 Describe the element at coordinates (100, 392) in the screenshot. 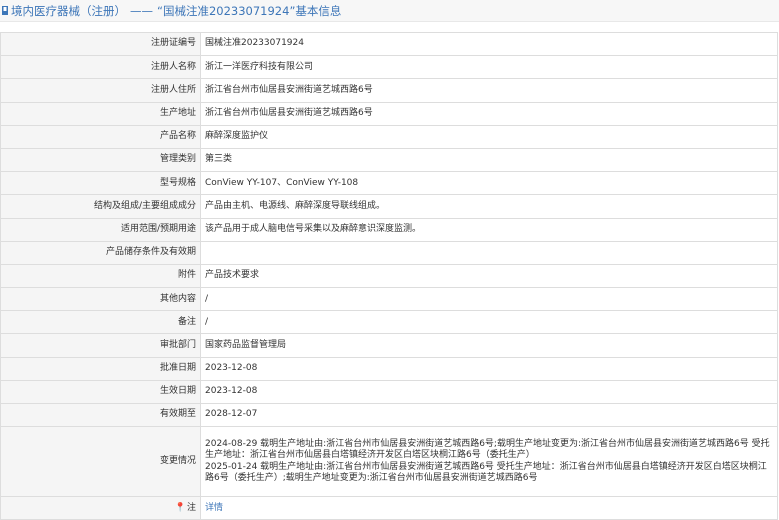

I see `row-label: 生效日期` at that location.